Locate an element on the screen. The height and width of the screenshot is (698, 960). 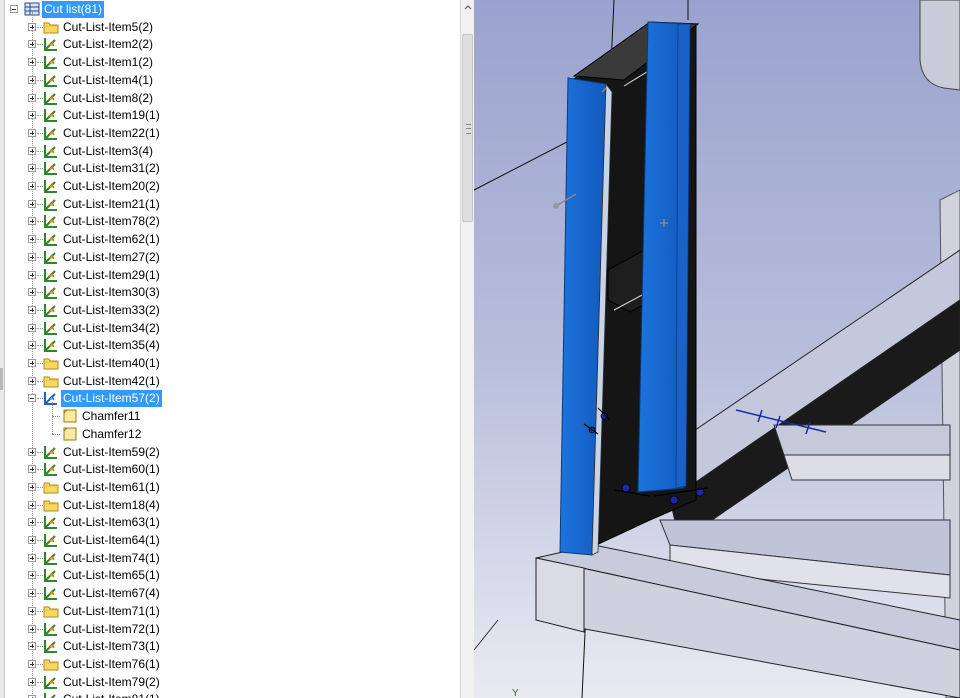
tree-item: Cut-List-Item22(1) is located at coordinates (230, 133).